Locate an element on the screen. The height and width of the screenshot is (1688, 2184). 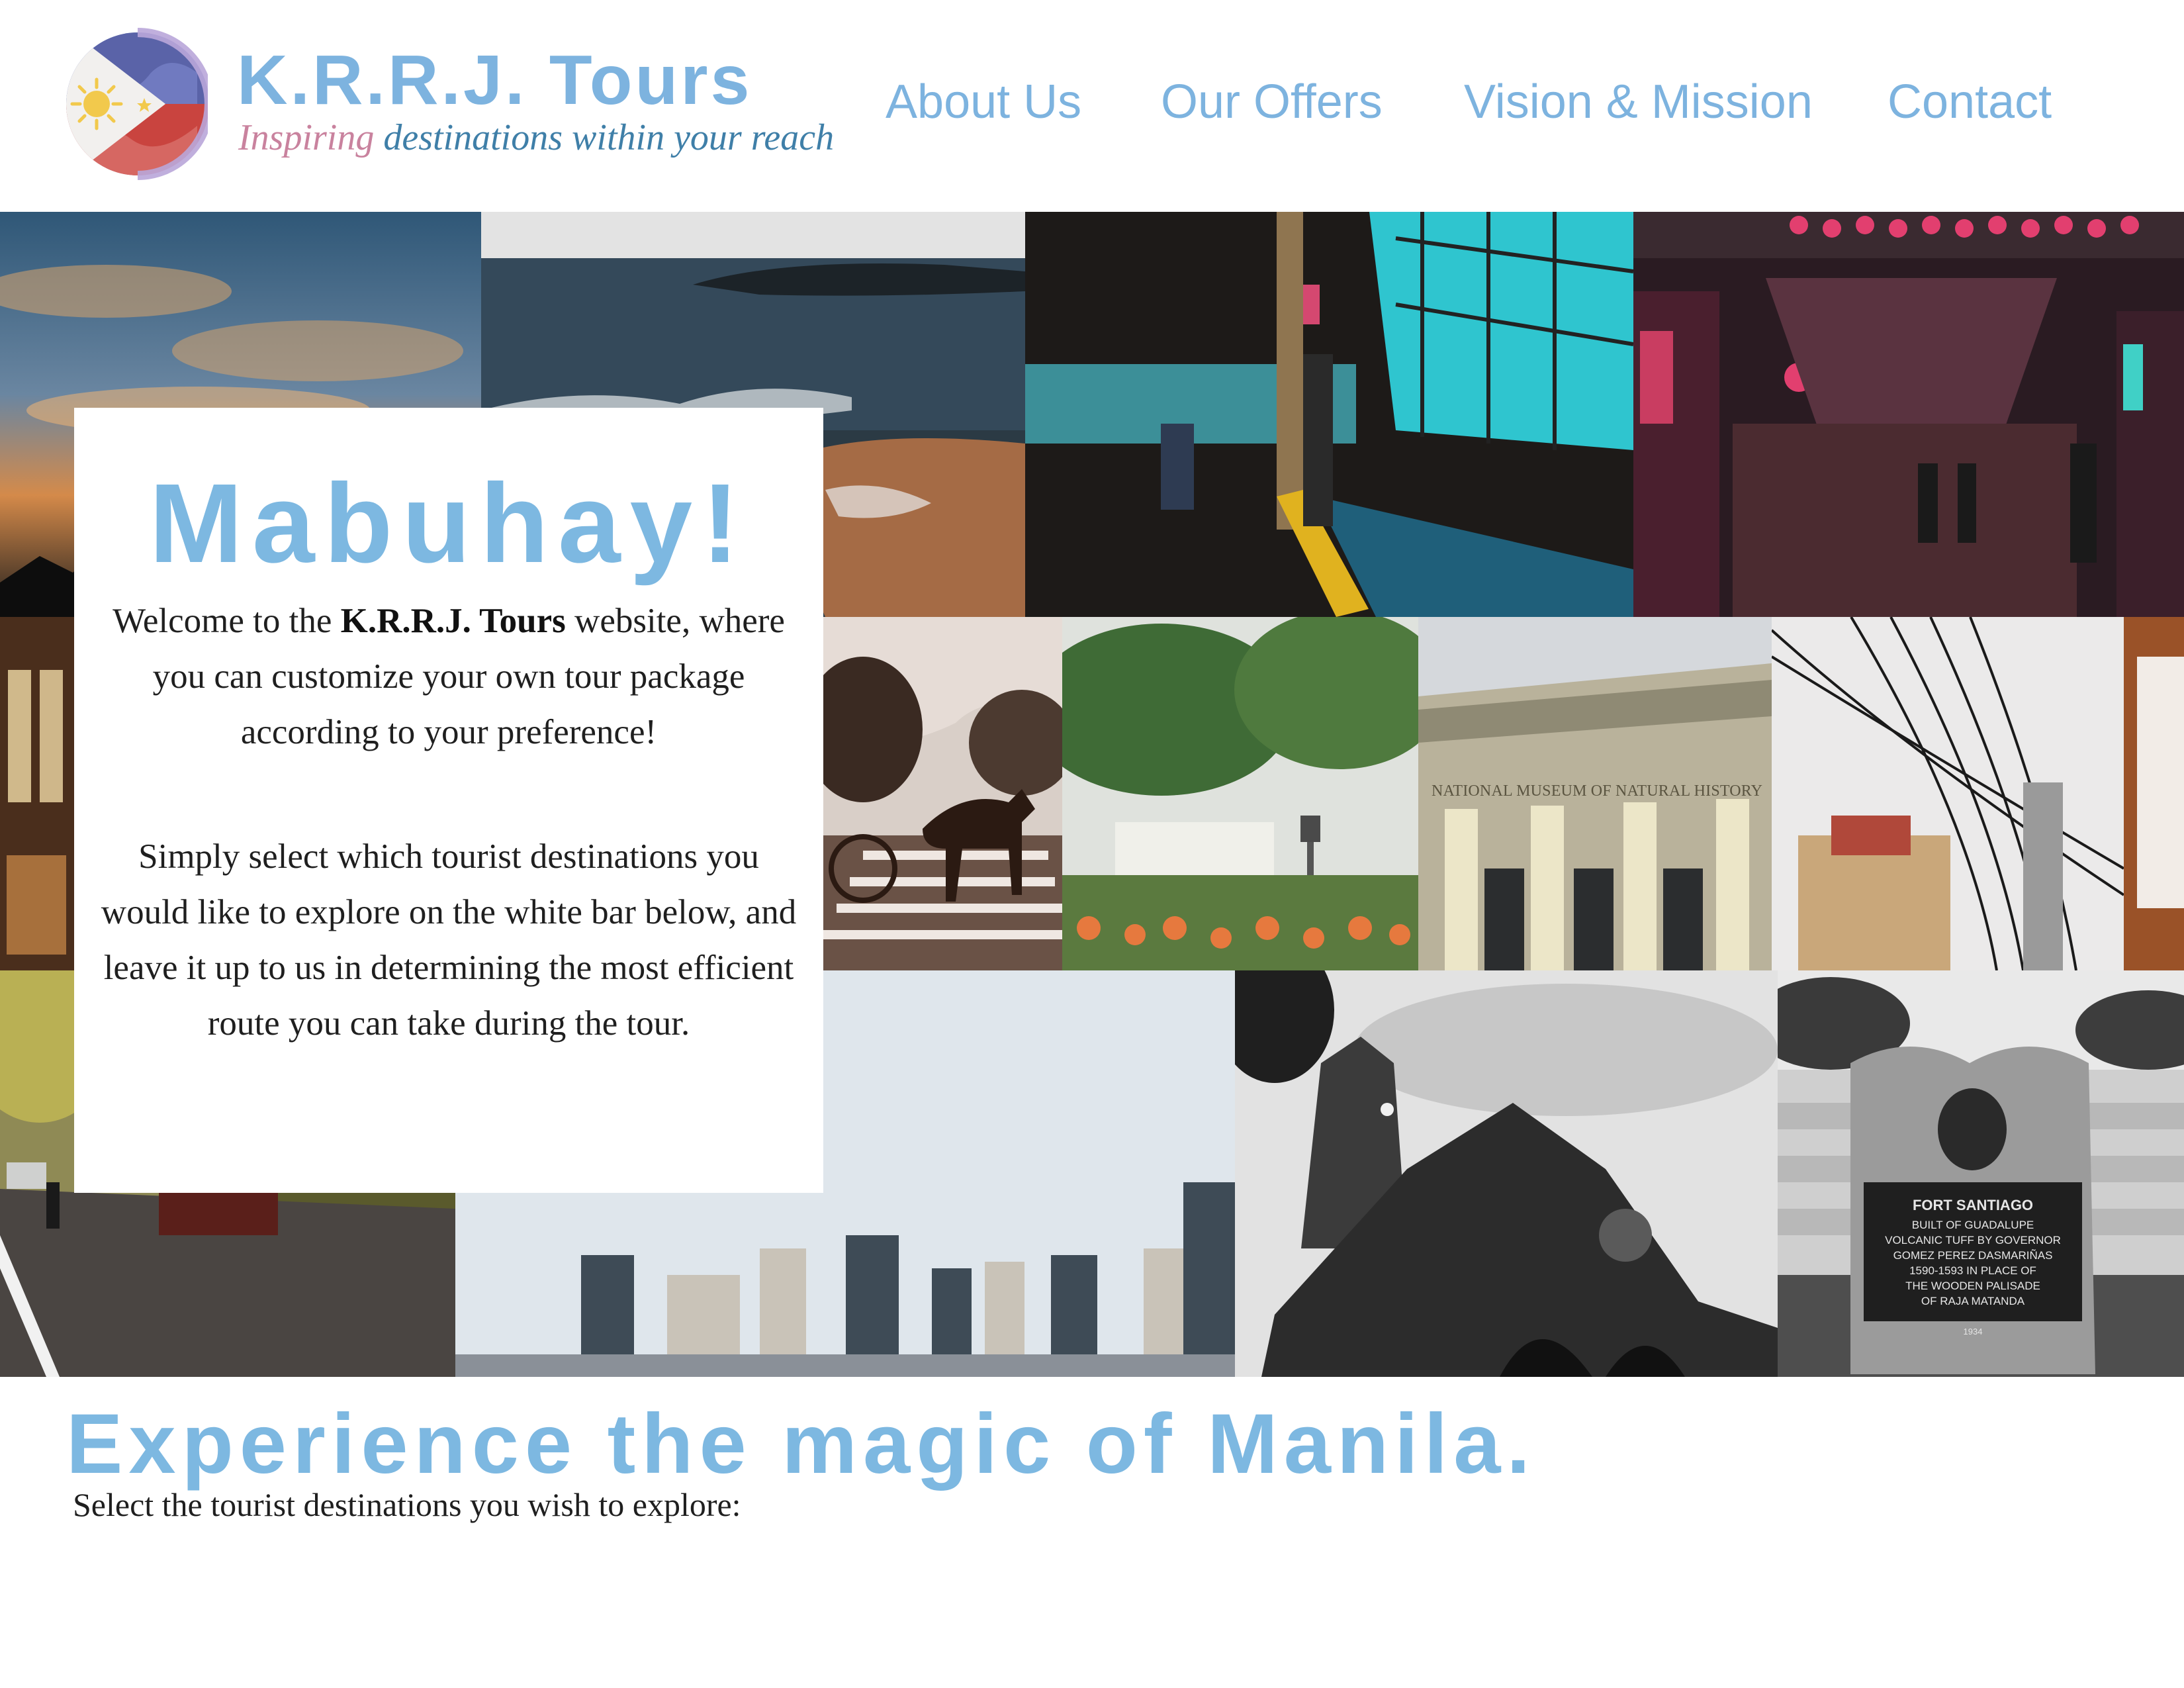
welcome-title: Mabuhay! is located at coordinates (449, 523).